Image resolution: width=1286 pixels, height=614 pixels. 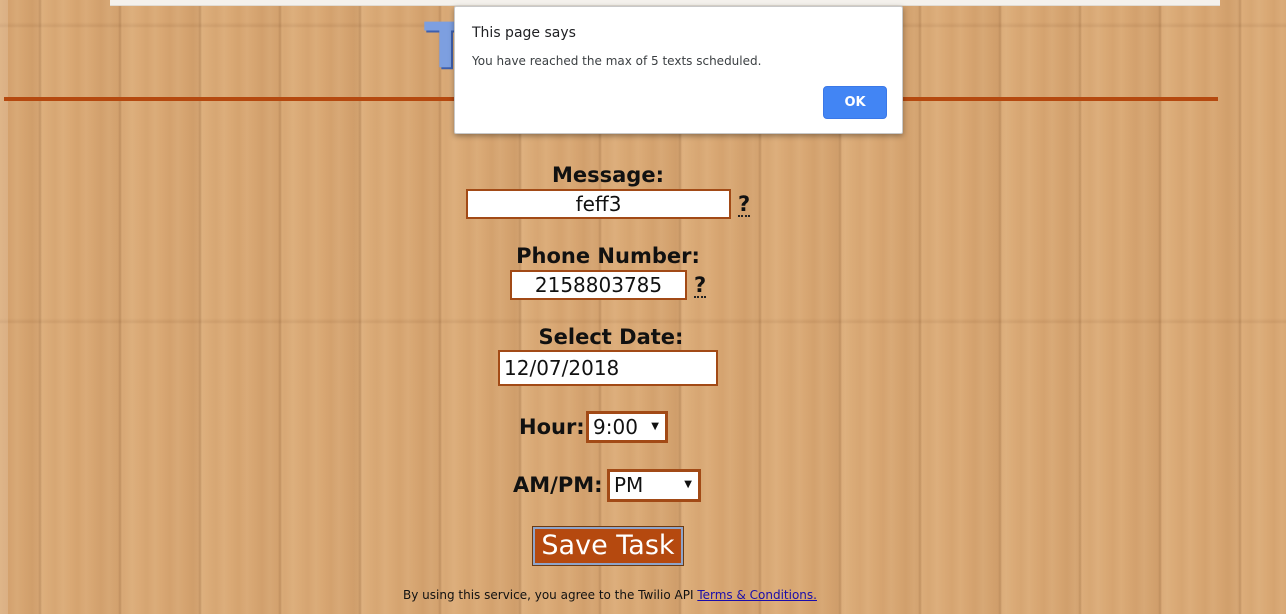 I want to click on phone-label: Phone Number:, so click(x=608, y=256).